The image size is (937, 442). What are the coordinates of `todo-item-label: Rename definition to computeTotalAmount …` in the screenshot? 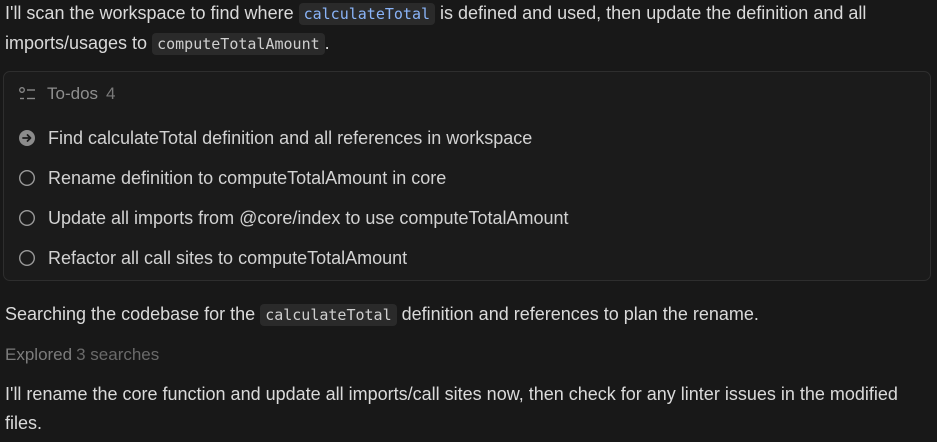 It's located at (247, 177).